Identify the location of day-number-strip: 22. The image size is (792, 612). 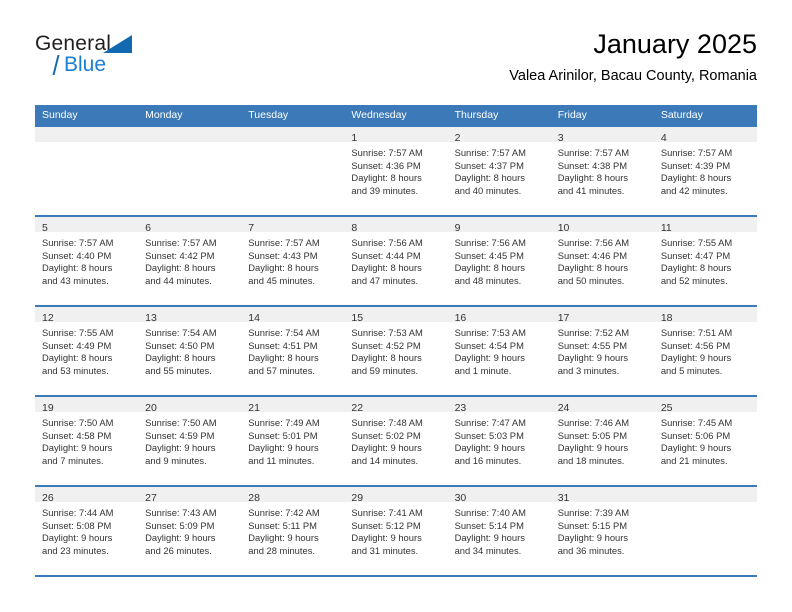
(396, 405).